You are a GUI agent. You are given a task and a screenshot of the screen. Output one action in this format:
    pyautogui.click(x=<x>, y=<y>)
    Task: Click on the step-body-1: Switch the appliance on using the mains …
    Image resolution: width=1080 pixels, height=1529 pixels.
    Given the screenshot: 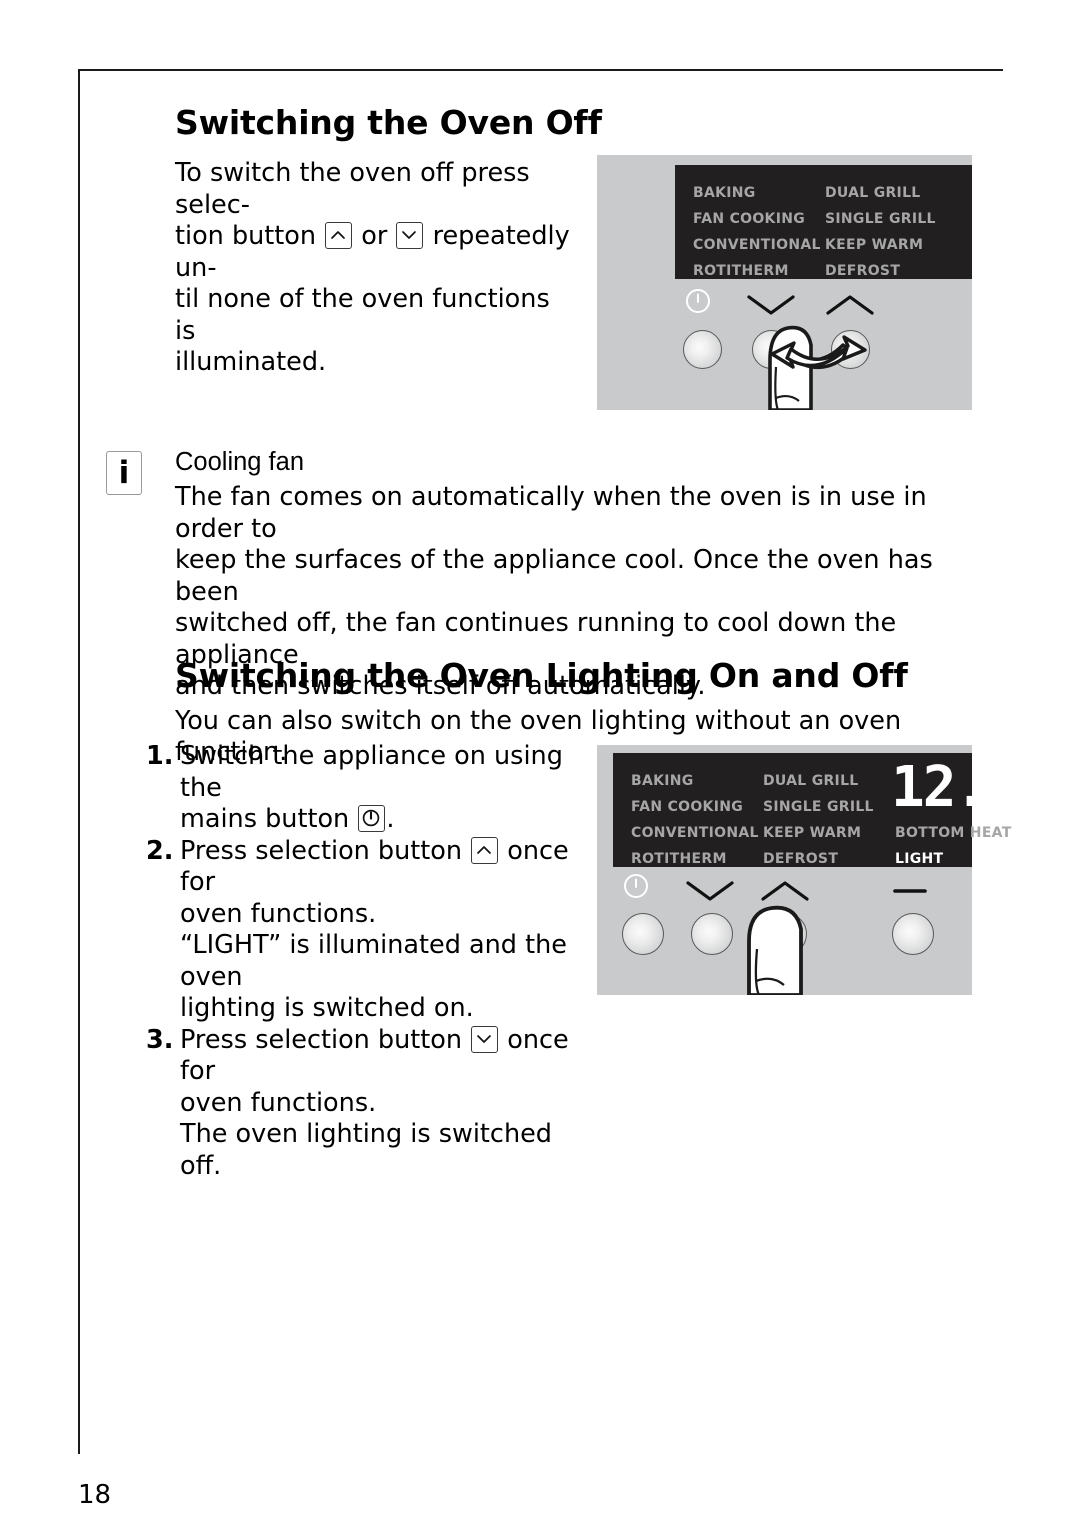 What is the action you would take?
    pyautogui.click(x=383, y=788)
    